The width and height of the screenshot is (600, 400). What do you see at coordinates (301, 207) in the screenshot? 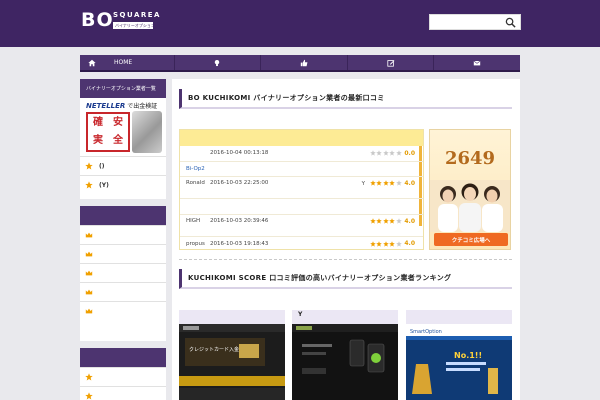
I see `review-body` at bounding box center [301, 207].